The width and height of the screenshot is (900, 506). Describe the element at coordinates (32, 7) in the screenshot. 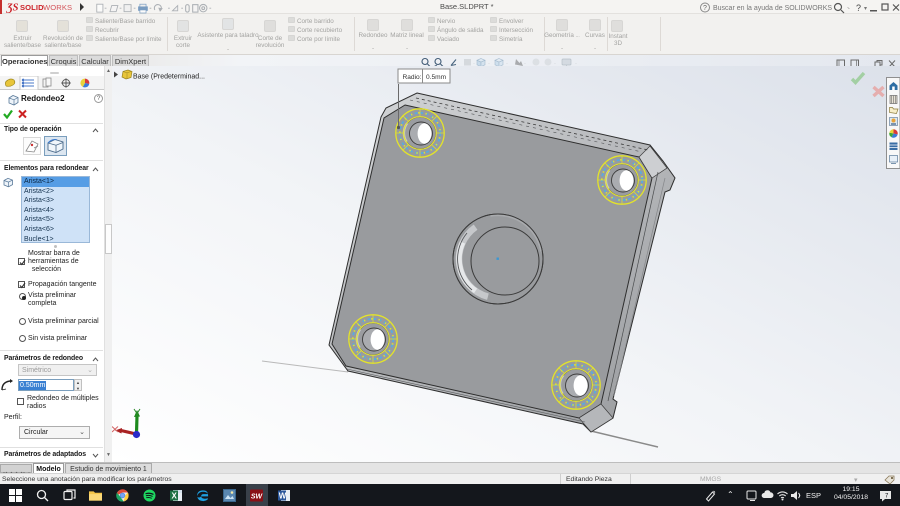

I see `svg-text: SOLID` at that location.